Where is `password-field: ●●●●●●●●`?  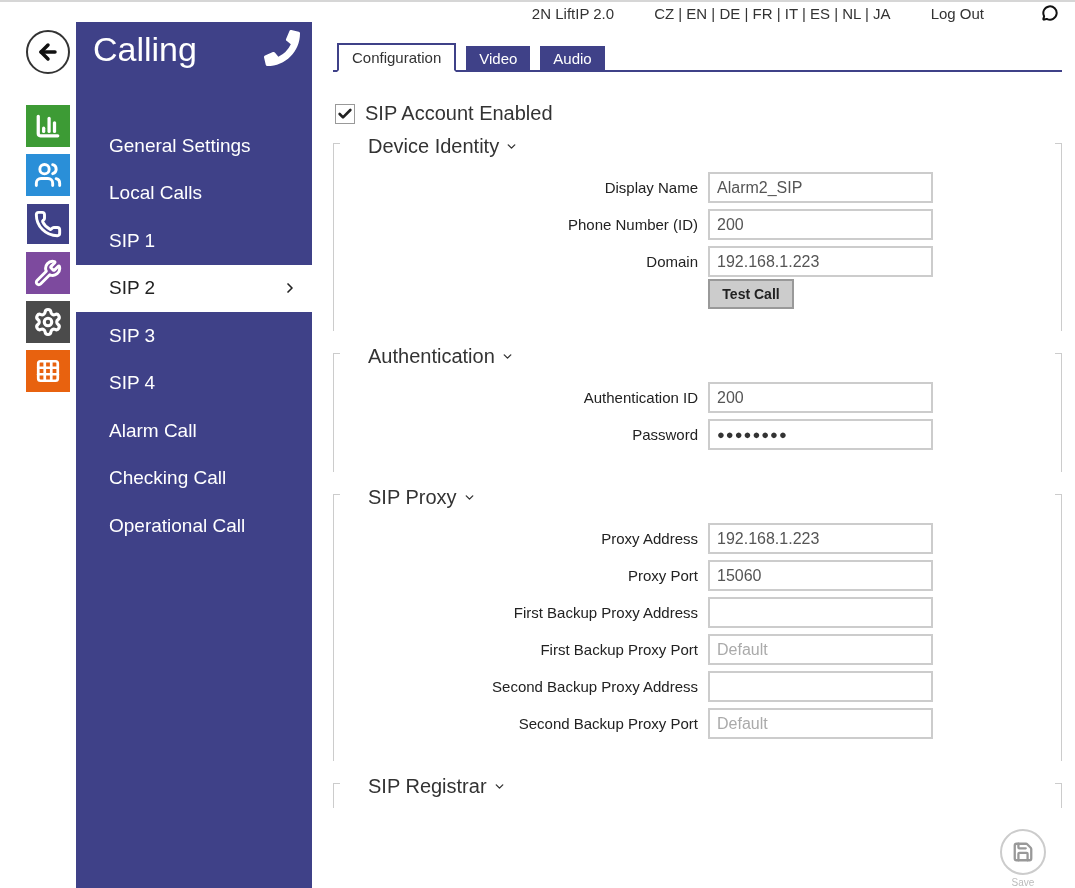
password-field: ●●●●●●●● is located at coordinates (820, 434).